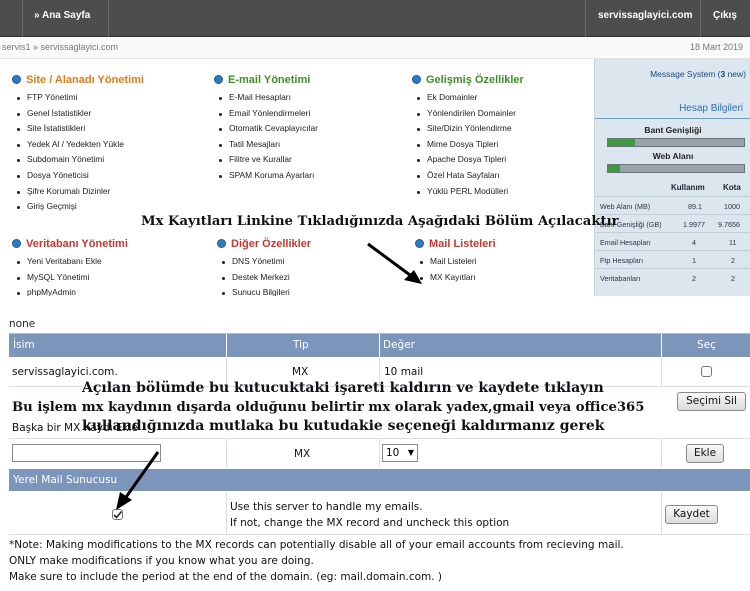  Describe the element at coordinates (70, 262) in the screenshot. I see `menu-item-new-database: Yeni Veritabanı Ekle` at that location.